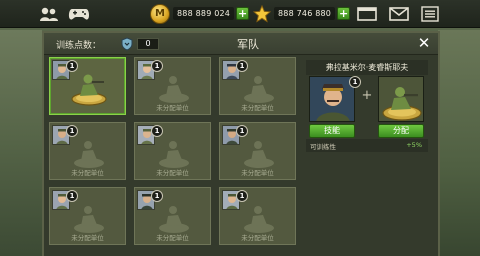  What do you see at coordinates (367, 95) in the screenshot?
I see `plus-icon: +` at bounding box center [367, 95].